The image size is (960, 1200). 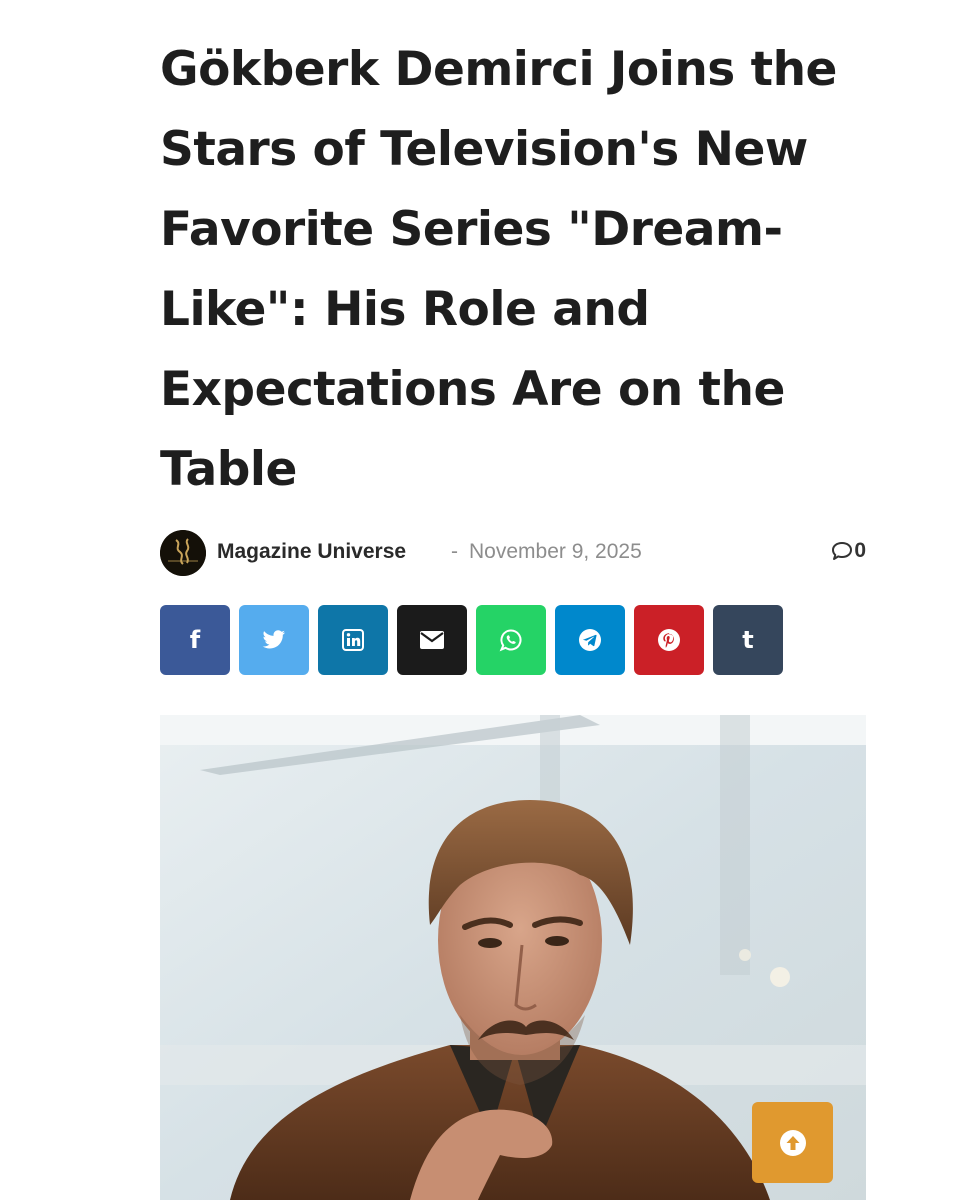 I want to click on arrow-up-circle-icon, so click(x=792, y=1142).